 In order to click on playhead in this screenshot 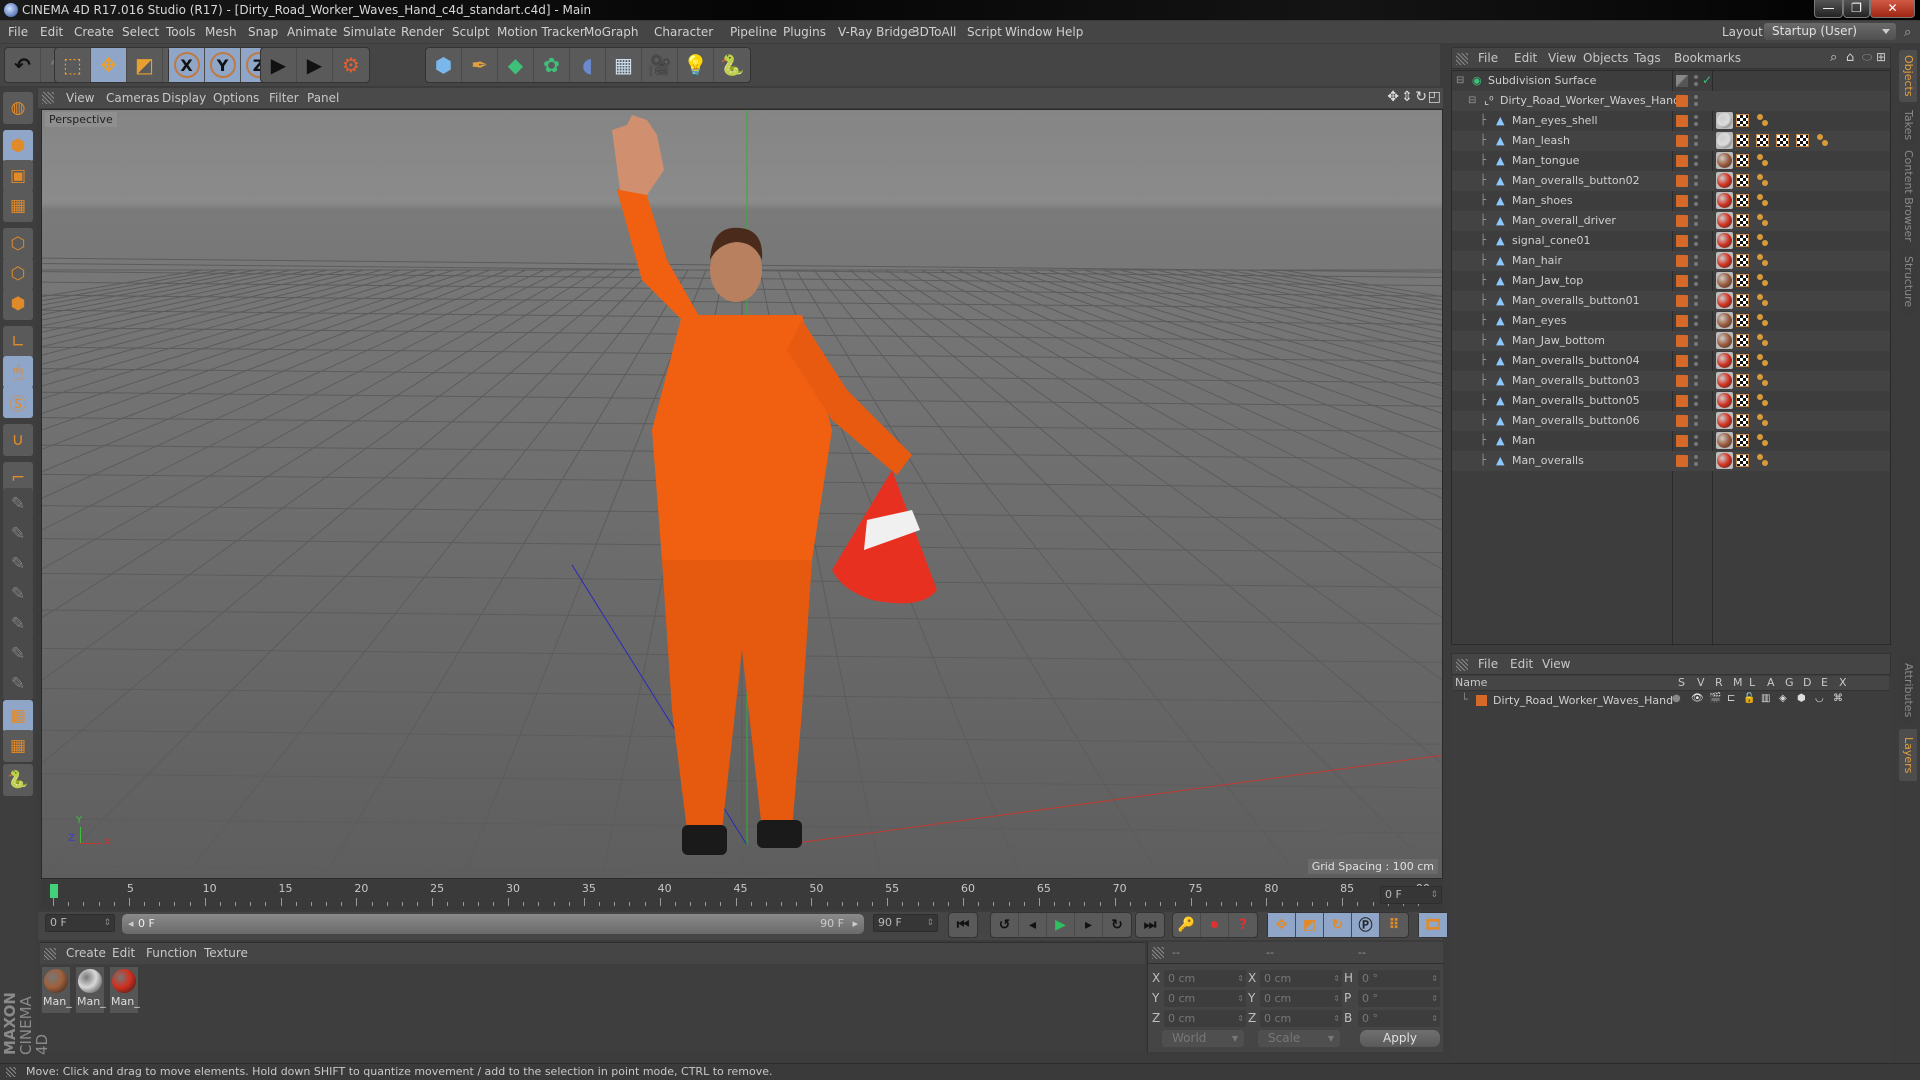, I will do `click(54, 891)`.